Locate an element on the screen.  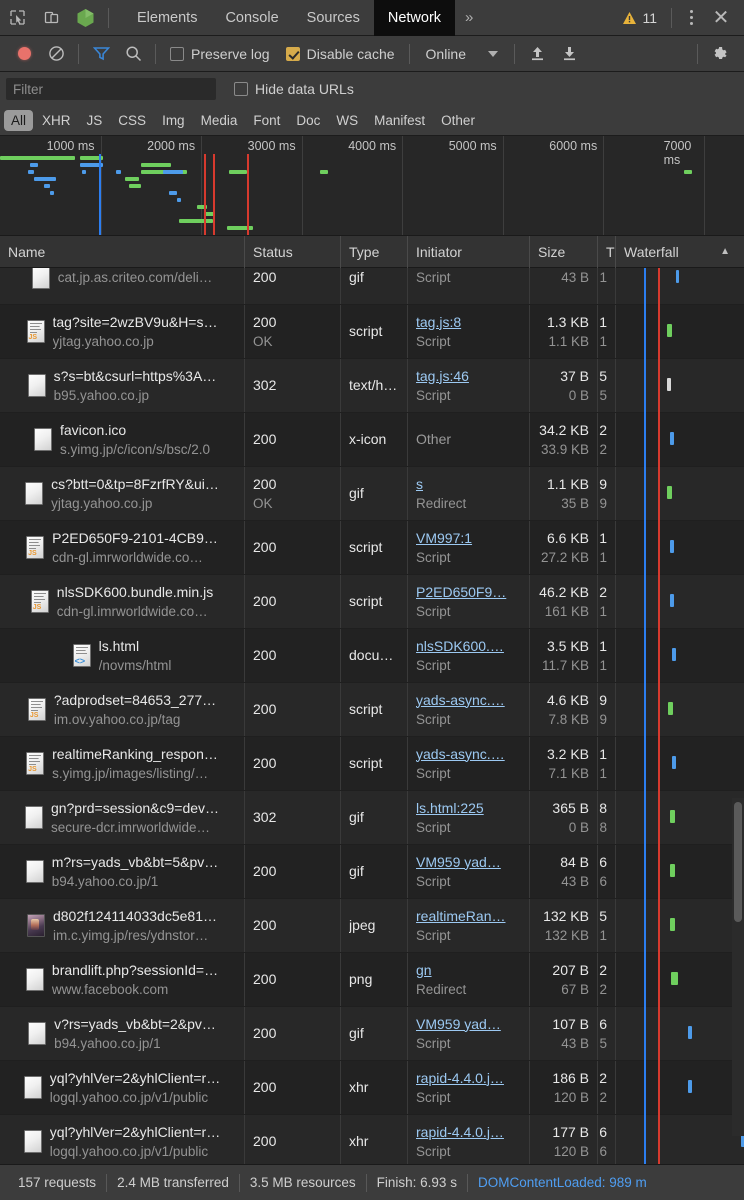
export-har-icon is located at coordinates (569, 54).